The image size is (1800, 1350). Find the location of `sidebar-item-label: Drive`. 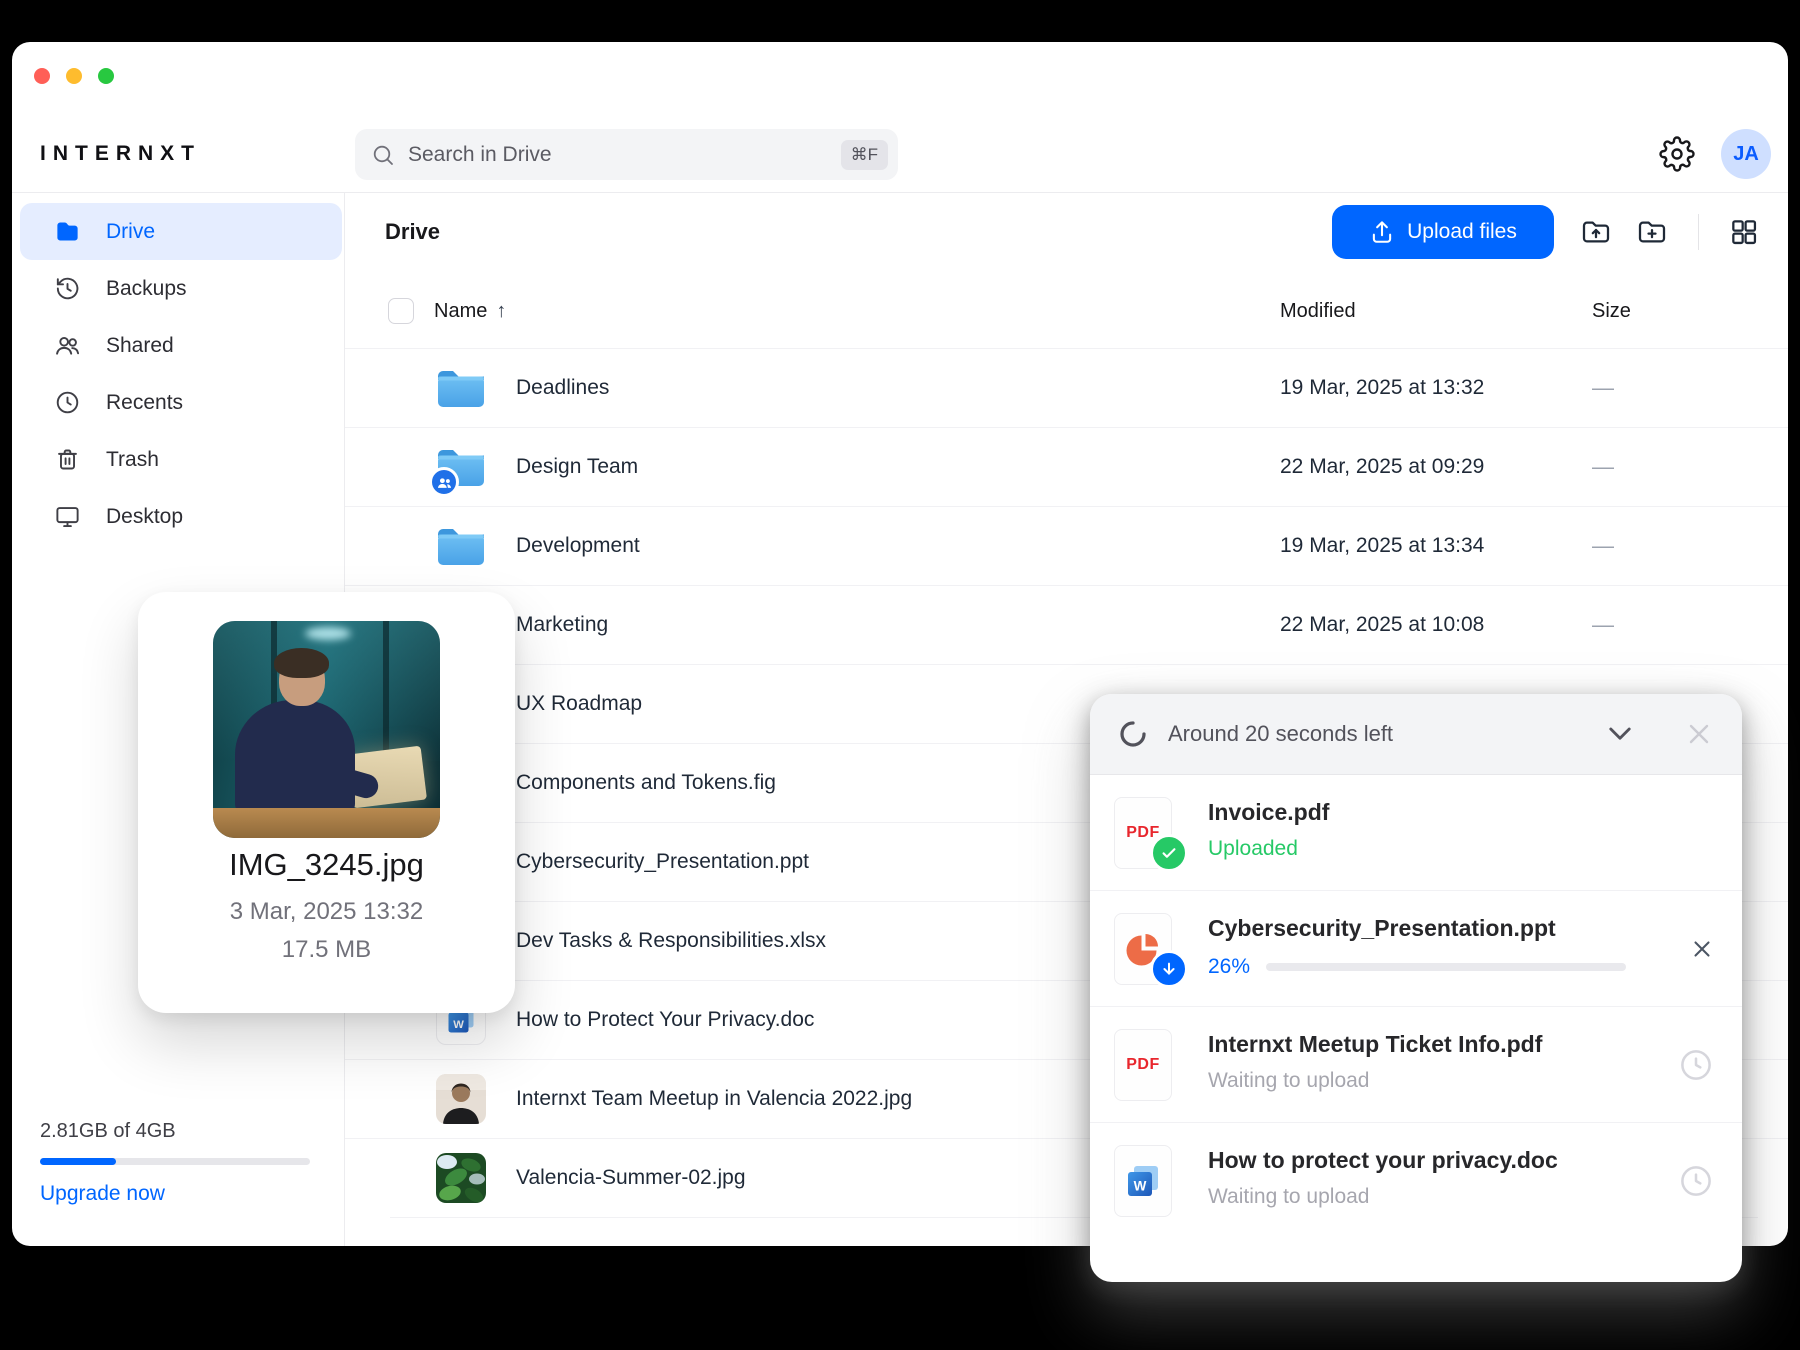

sidebar-item-label: Drive is located at coordinates (131, 231).